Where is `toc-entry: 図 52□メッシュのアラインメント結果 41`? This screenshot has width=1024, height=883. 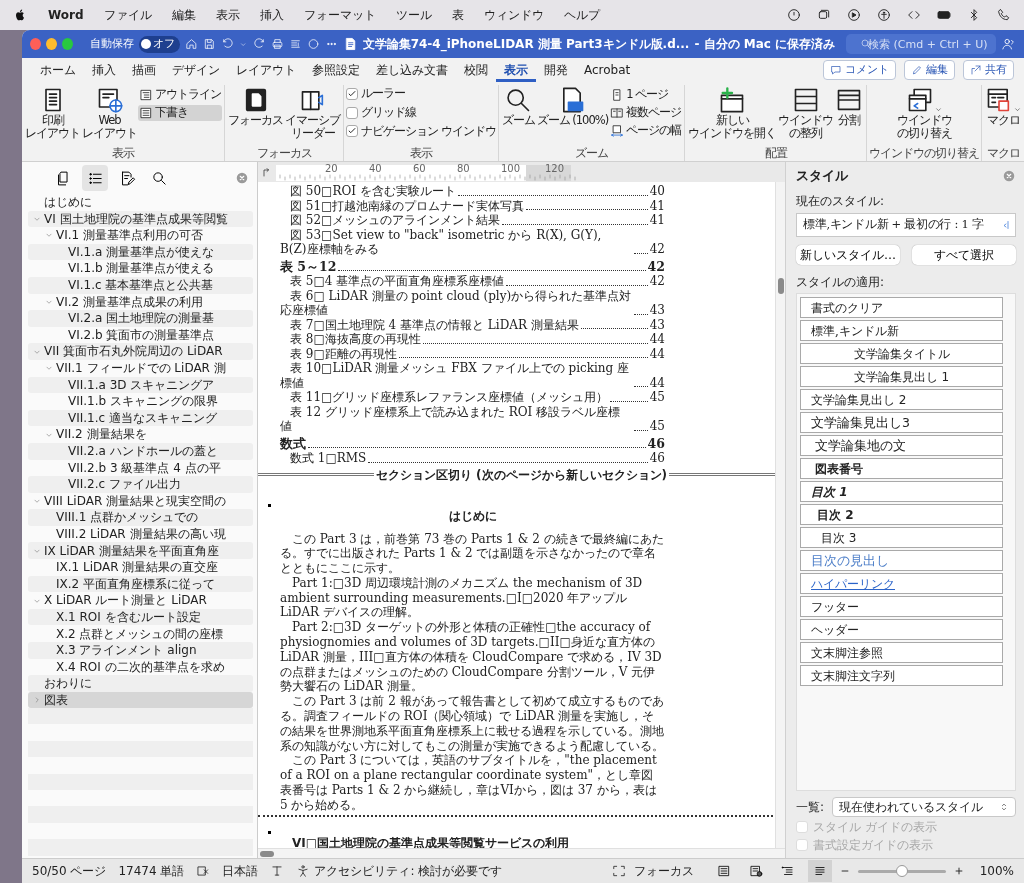
toc-entry: 図 52□メッシュのアラインメント結果 41 is located at coordinates (472, 220).